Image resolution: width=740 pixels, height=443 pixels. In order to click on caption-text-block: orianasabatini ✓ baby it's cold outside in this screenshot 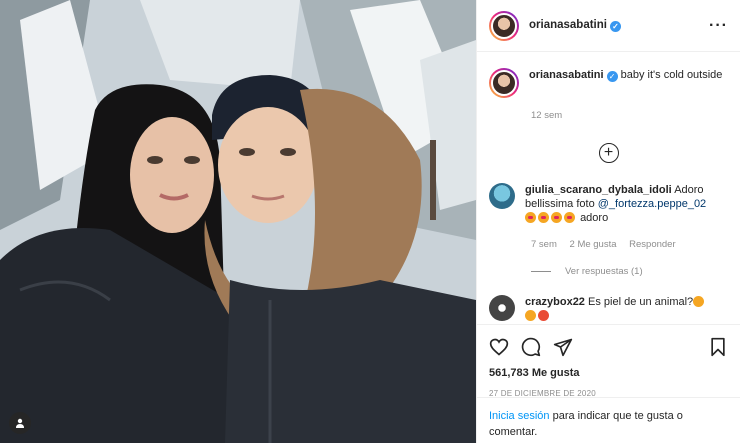, I will do `click(625, 75)`.